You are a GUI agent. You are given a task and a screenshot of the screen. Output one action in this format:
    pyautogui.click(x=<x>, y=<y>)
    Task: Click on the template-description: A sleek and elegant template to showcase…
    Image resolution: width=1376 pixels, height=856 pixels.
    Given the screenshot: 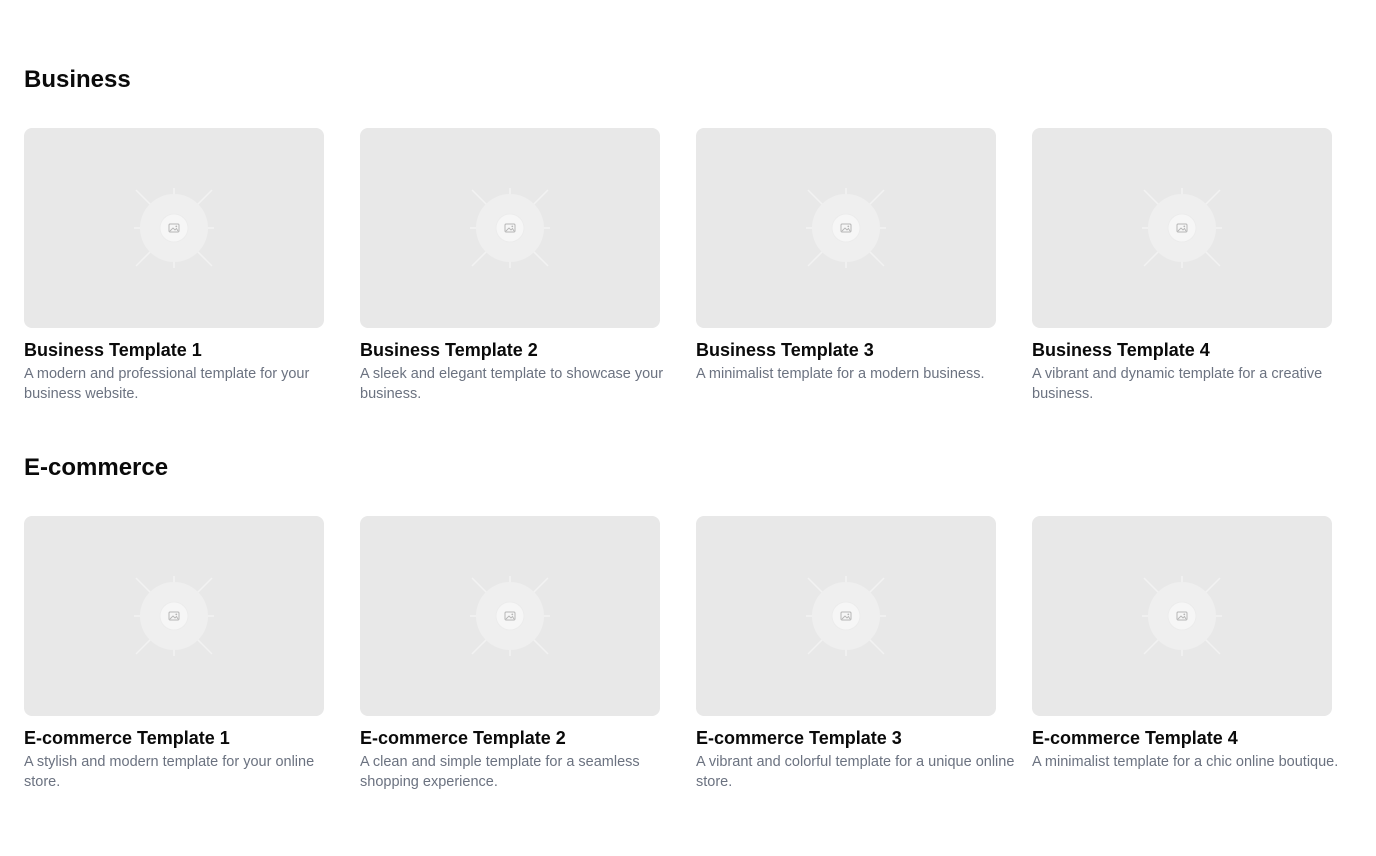 What is the action you would take?
    pyautogui.click(x=512, y=384)
    